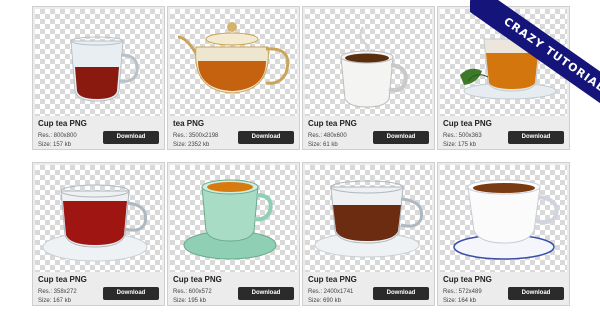  Describe the element at coordinates (331, 292) in the screenshot. I see `card-resolution: Res.: 2400x1741` at that location.